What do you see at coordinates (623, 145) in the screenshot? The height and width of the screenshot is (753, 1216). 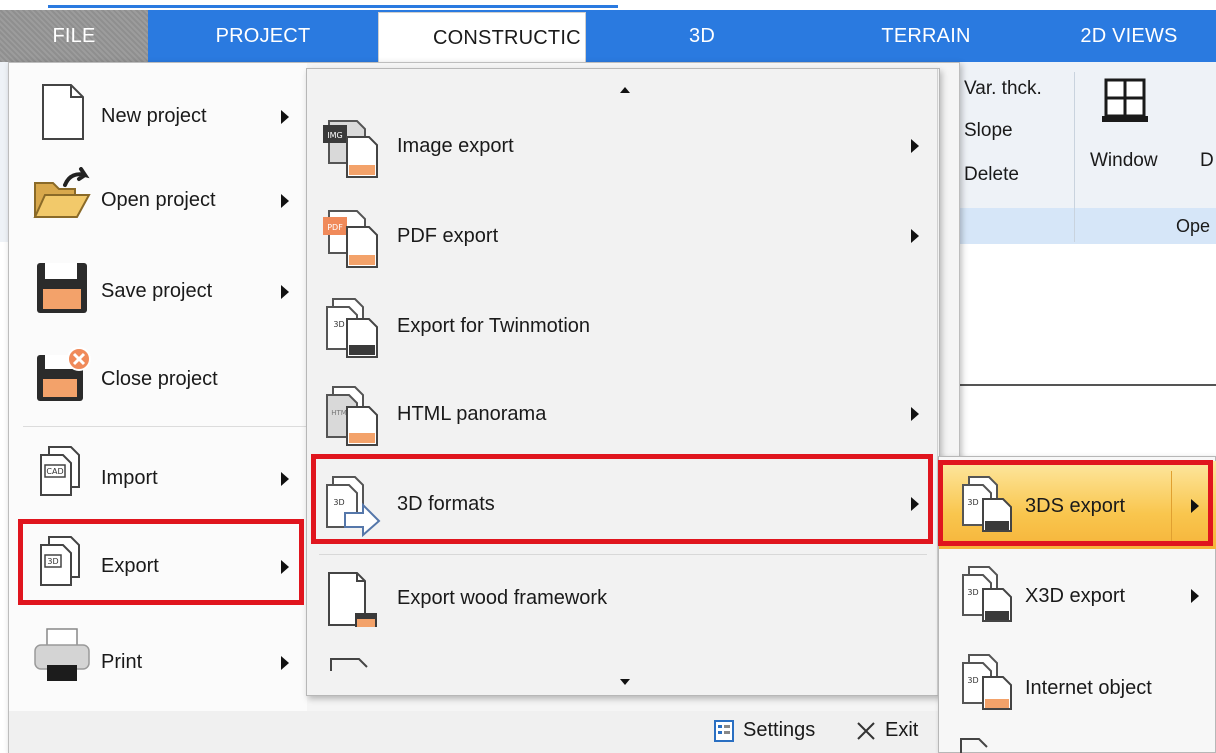 I see `menu-item-image-export: IMG Image export` at bounding box center [623, 145].